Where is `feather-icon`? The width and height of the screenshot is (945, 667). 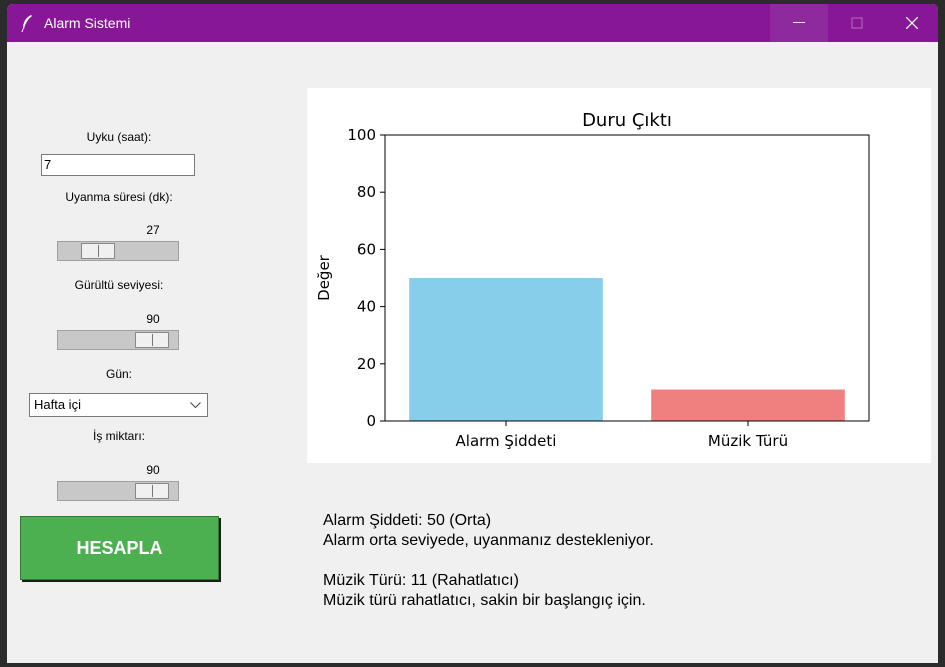
feather-icon is located at coordinates (26, 23).